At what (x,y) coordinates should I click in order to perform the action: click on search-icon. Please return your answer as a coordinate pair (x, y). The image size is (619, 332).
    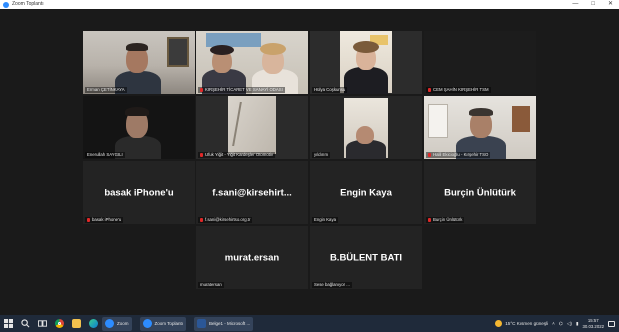
    Looking at the image, I should click on (25, 323).